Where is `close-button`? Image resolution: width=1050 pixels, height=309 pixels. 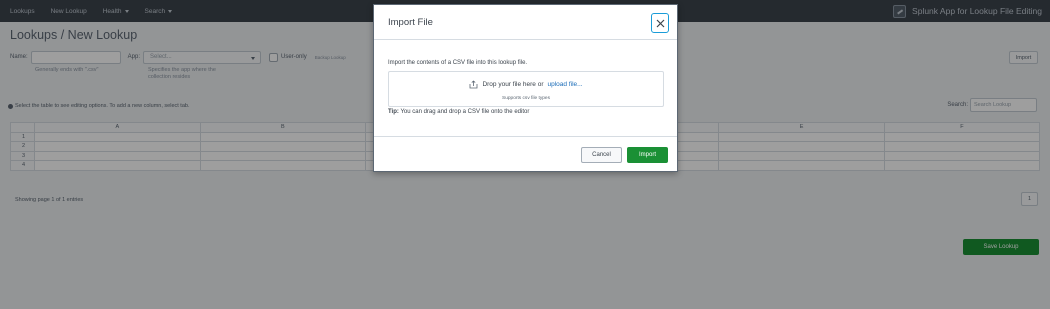 close-button is located at coordinates (660, 23).